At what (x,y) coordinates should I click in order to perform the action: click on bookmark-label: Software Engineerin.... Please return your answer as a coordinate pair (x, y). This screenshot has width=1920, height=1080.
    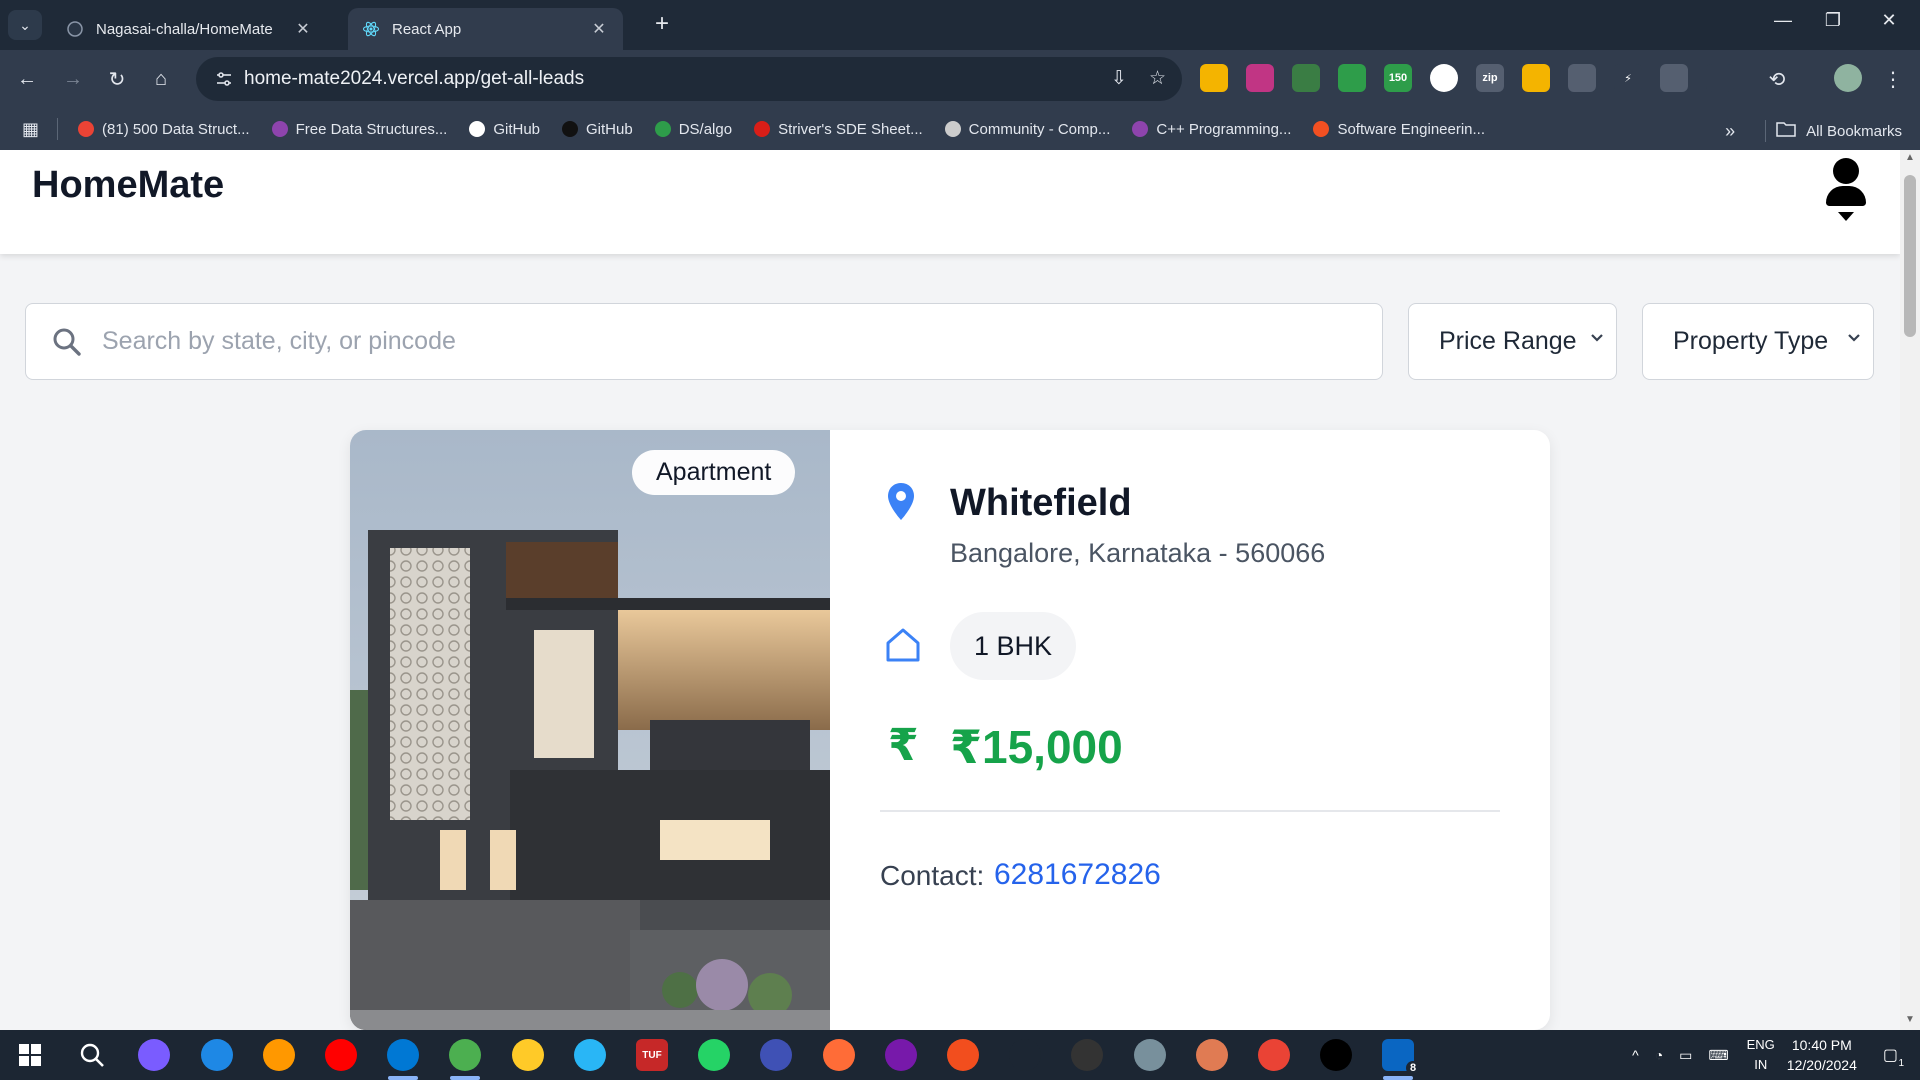
    Looking at the image, I should click on (1411, 129).